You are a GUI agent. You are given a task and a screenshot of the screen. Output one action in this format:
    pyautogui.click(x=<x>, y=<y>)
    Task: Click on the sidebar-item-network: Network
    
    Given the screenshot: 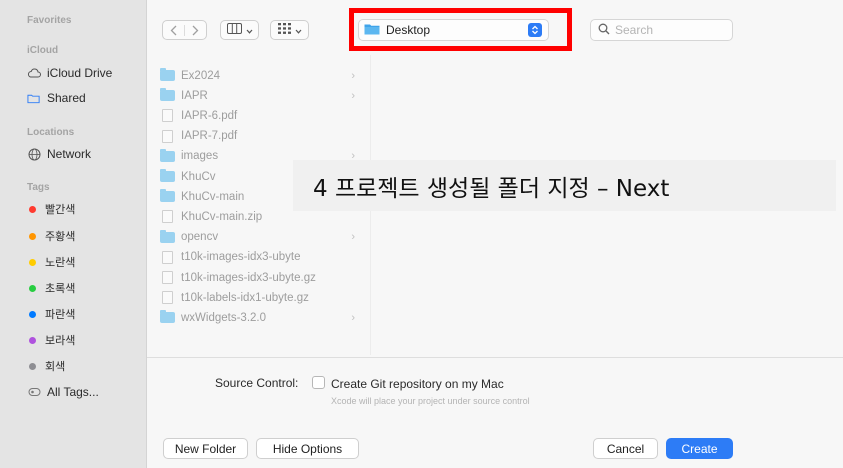 What is the action you would take?
    pyautogui.click(x=59, y=154)
    